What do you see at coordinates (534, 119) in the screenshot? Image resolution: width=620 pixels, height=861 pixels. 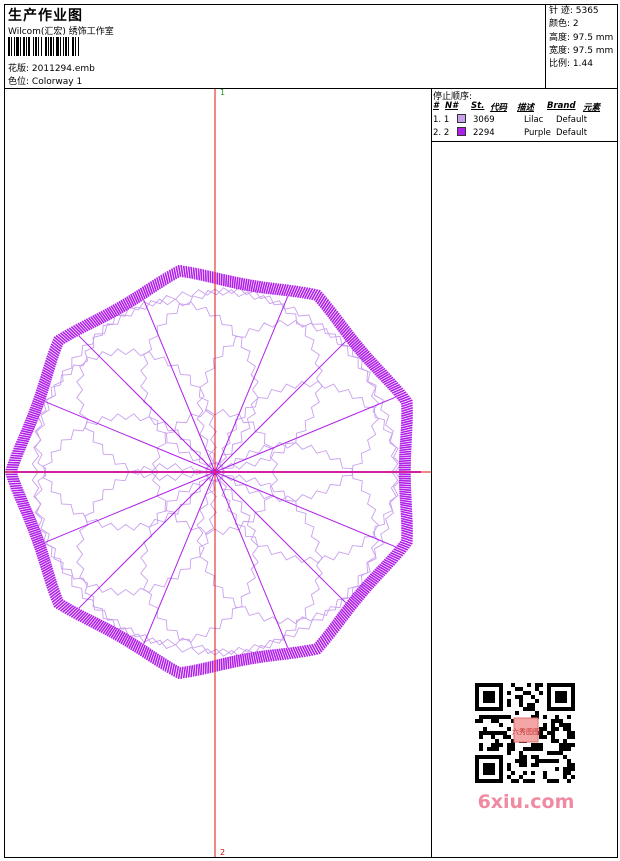 I see `thread-desc: Lilac` at bounding box center [534, 119].